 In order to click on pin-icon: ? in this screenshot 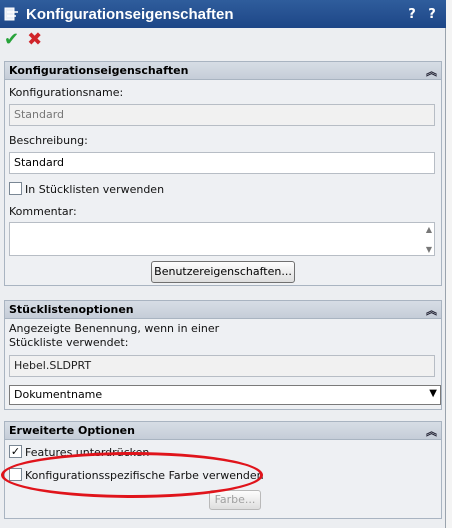, I will do `click(432, 14)`.